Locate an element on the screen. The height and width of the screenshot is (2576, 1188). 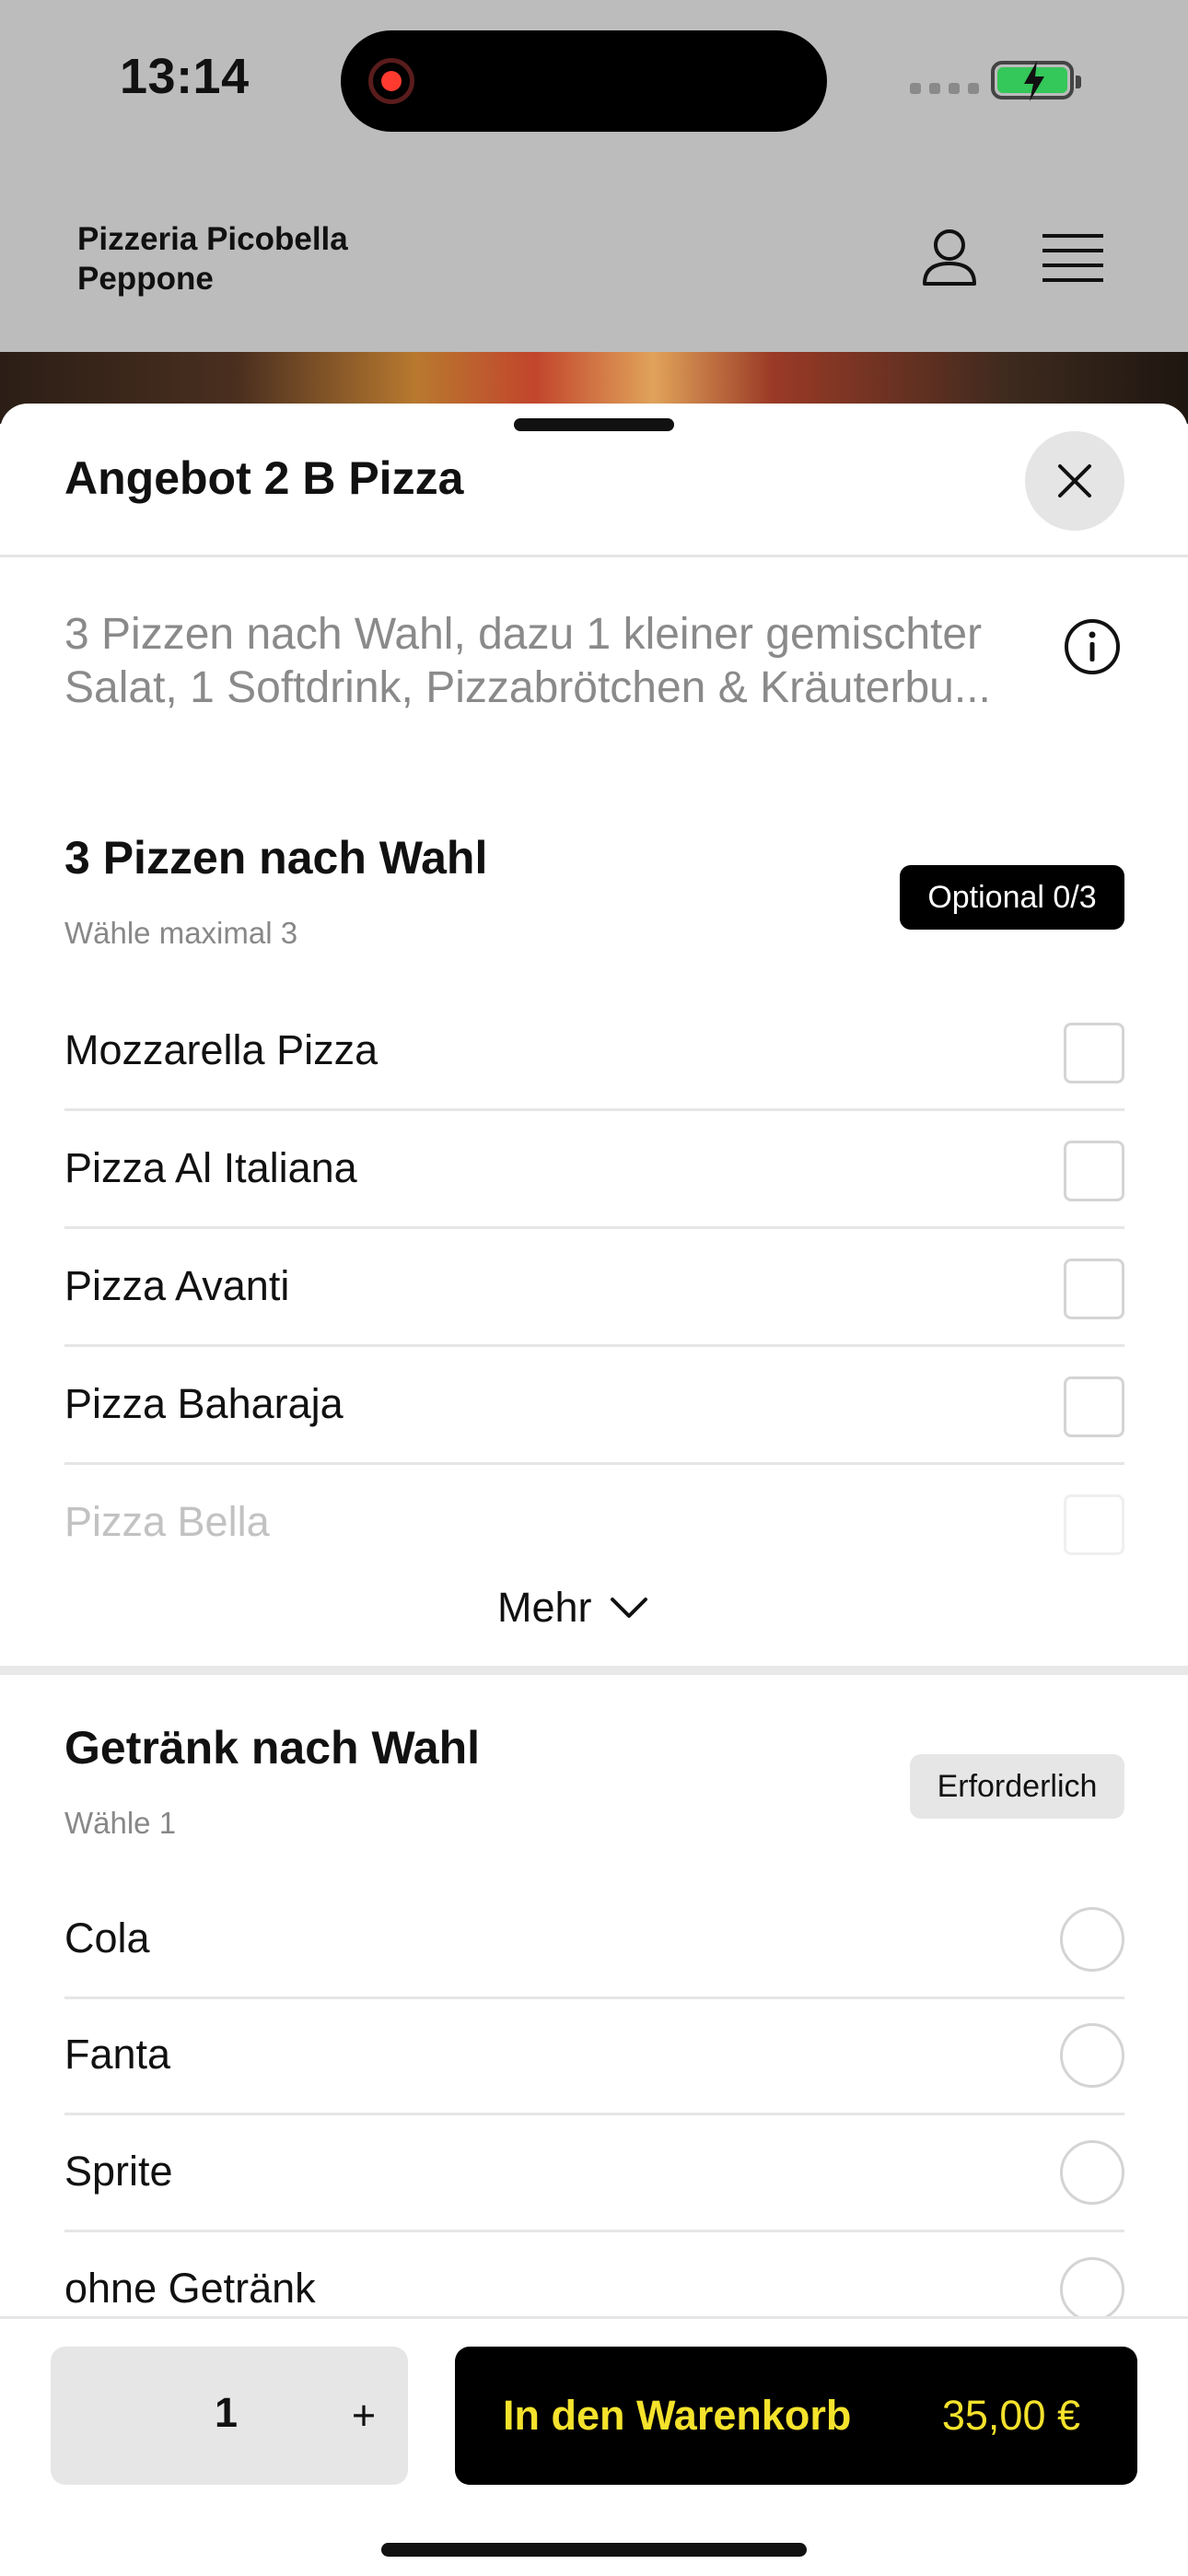
option-label: Pizza Bella is located at coordinates (167, 1521).